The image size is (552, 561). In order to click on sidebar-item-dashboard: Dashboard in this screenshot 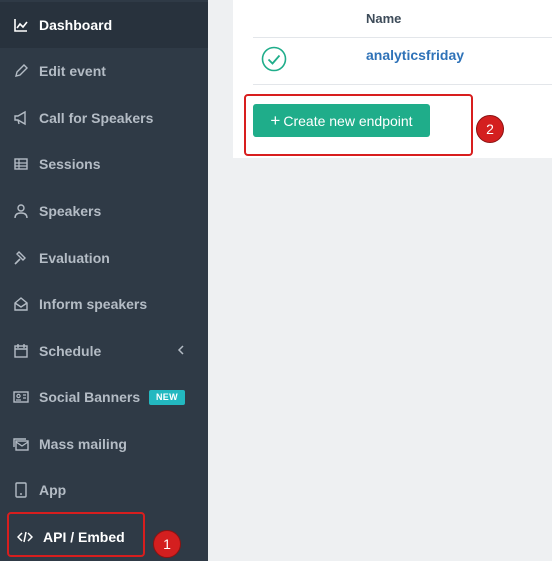, I will do `click(104, 25)`.